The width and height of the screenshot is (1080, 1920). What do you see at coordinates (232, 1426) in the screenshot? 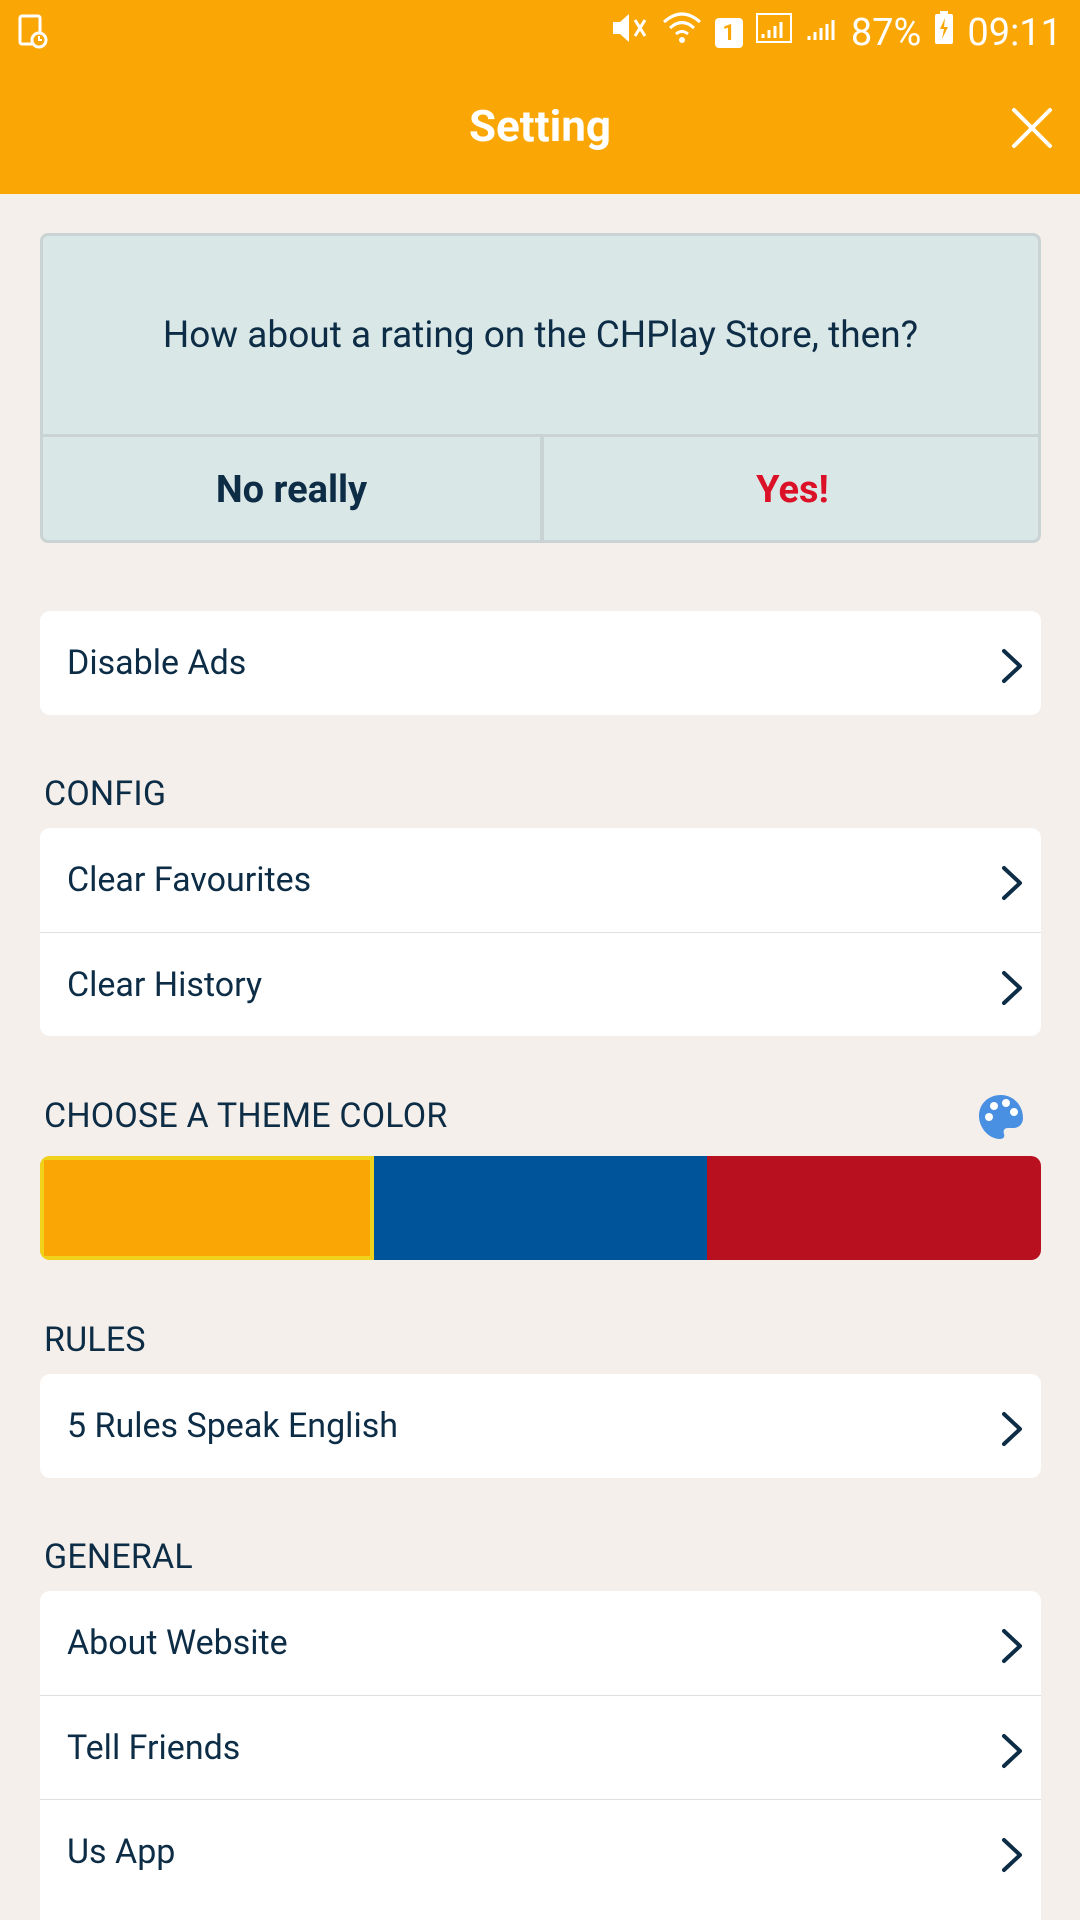
I see `row-label: 5 Rules Speak English` at bounding box center [232, 1426].